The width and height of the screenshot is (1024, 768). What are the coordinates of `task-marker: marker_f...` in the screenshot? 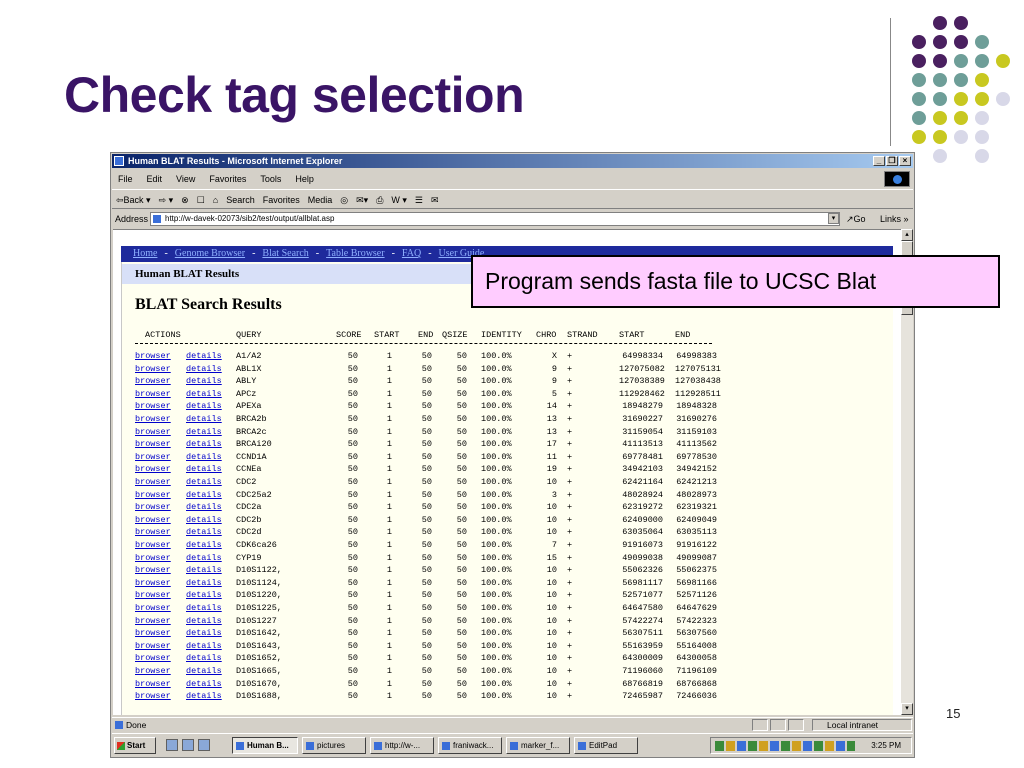 It's located at (538, 745).